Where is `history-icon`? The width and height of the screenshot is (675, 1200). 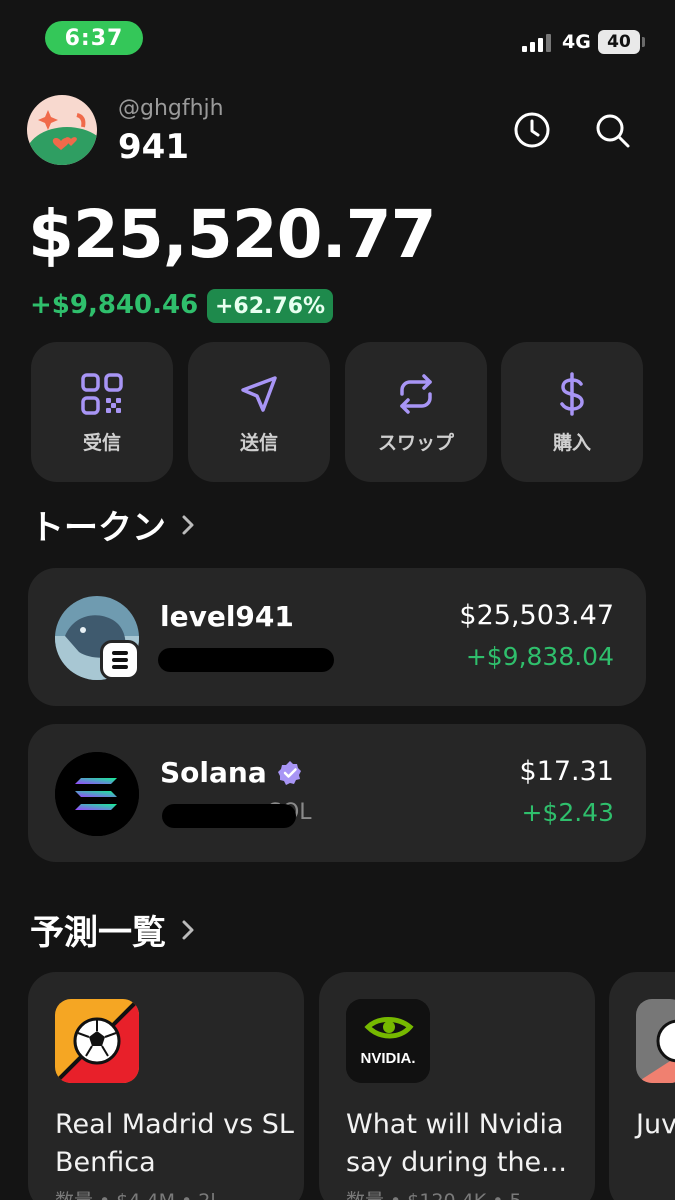 history-icon is located at coordinates (532, 130).